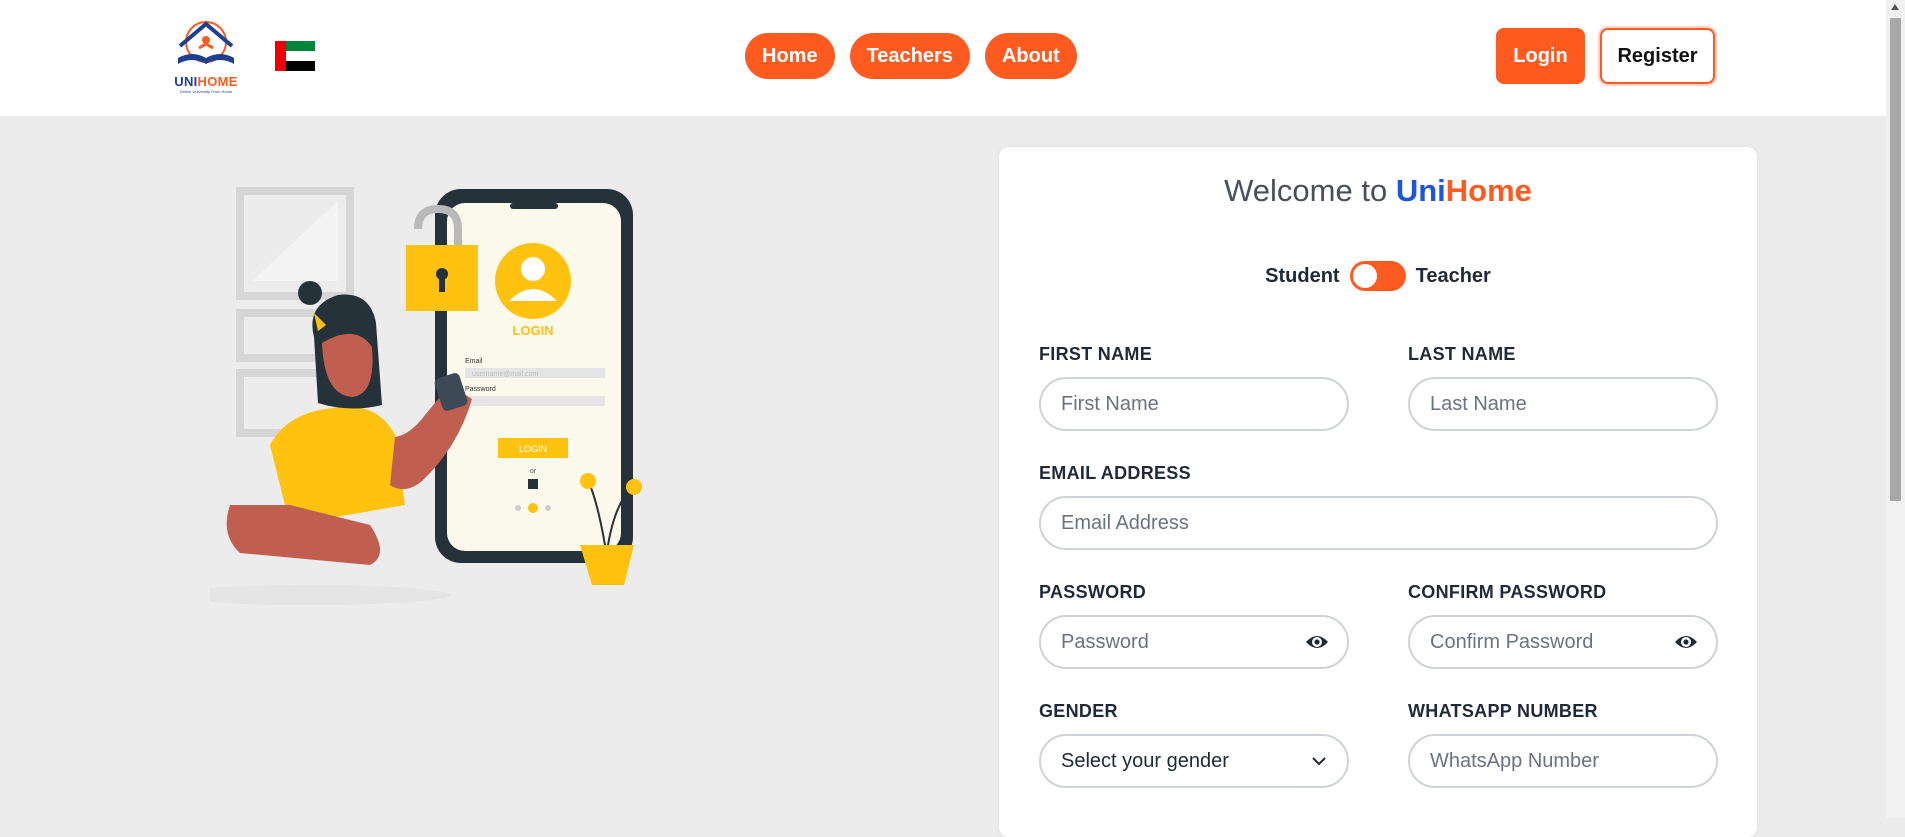  I want to click on logo-house-icon, so click(206, 42).